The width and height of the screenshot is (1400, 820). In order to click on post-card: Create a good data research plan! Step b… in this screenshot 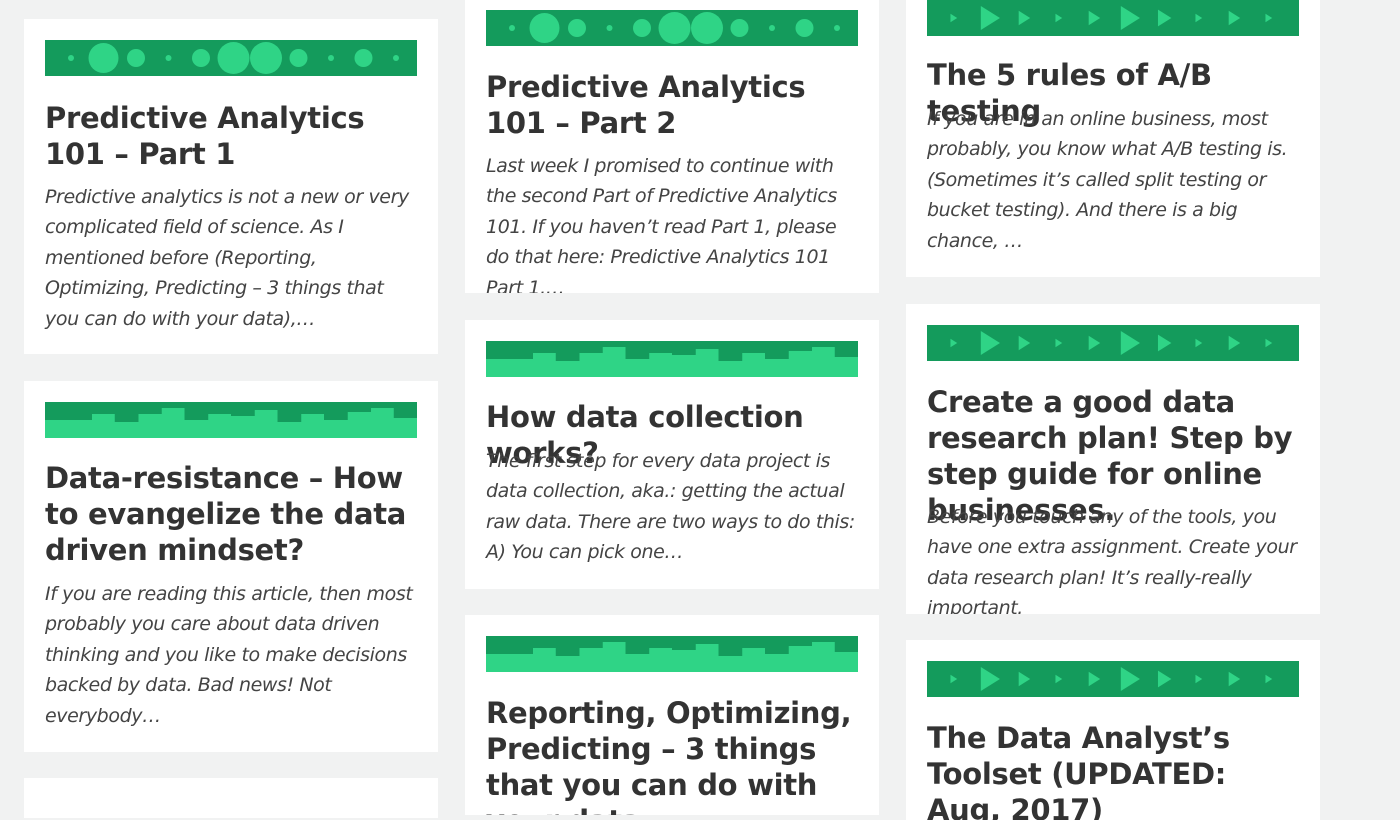, I will do `click(1113, 459)`.